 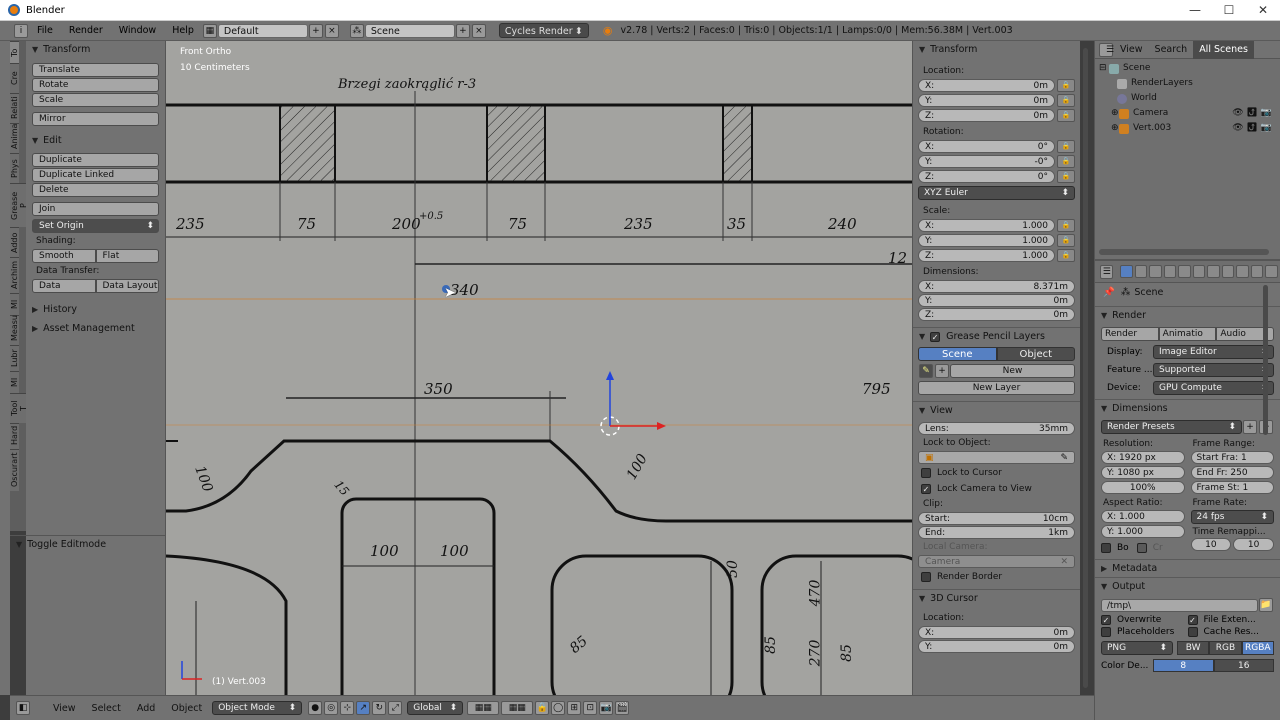 What do you see at coordinates (315, 30) in the screenshot?
I see `add-layout-icon: +` at bounding box center [315, 30].